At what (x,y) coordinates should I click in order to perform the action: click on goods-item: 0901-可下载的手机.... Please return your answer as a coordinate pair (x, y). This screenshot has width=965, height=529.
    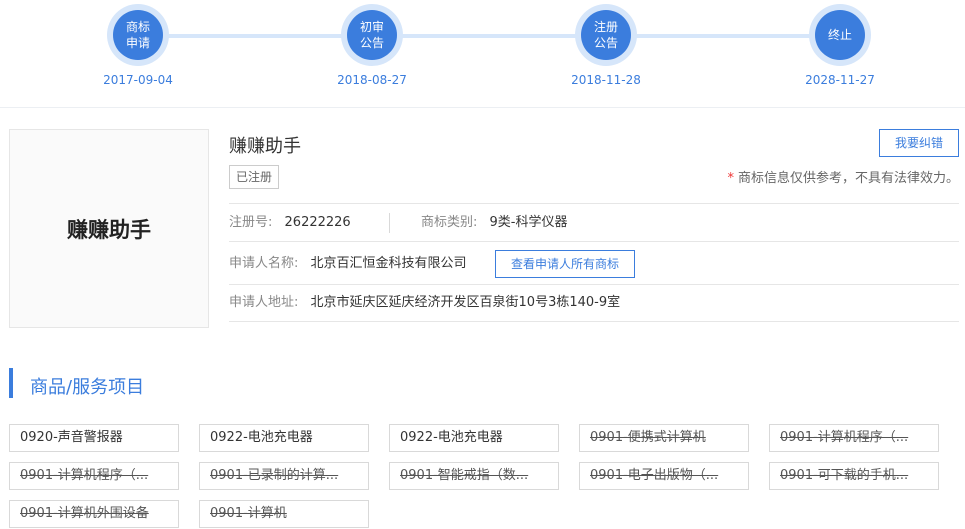
    Looking at the image, I should click on (854, 476).